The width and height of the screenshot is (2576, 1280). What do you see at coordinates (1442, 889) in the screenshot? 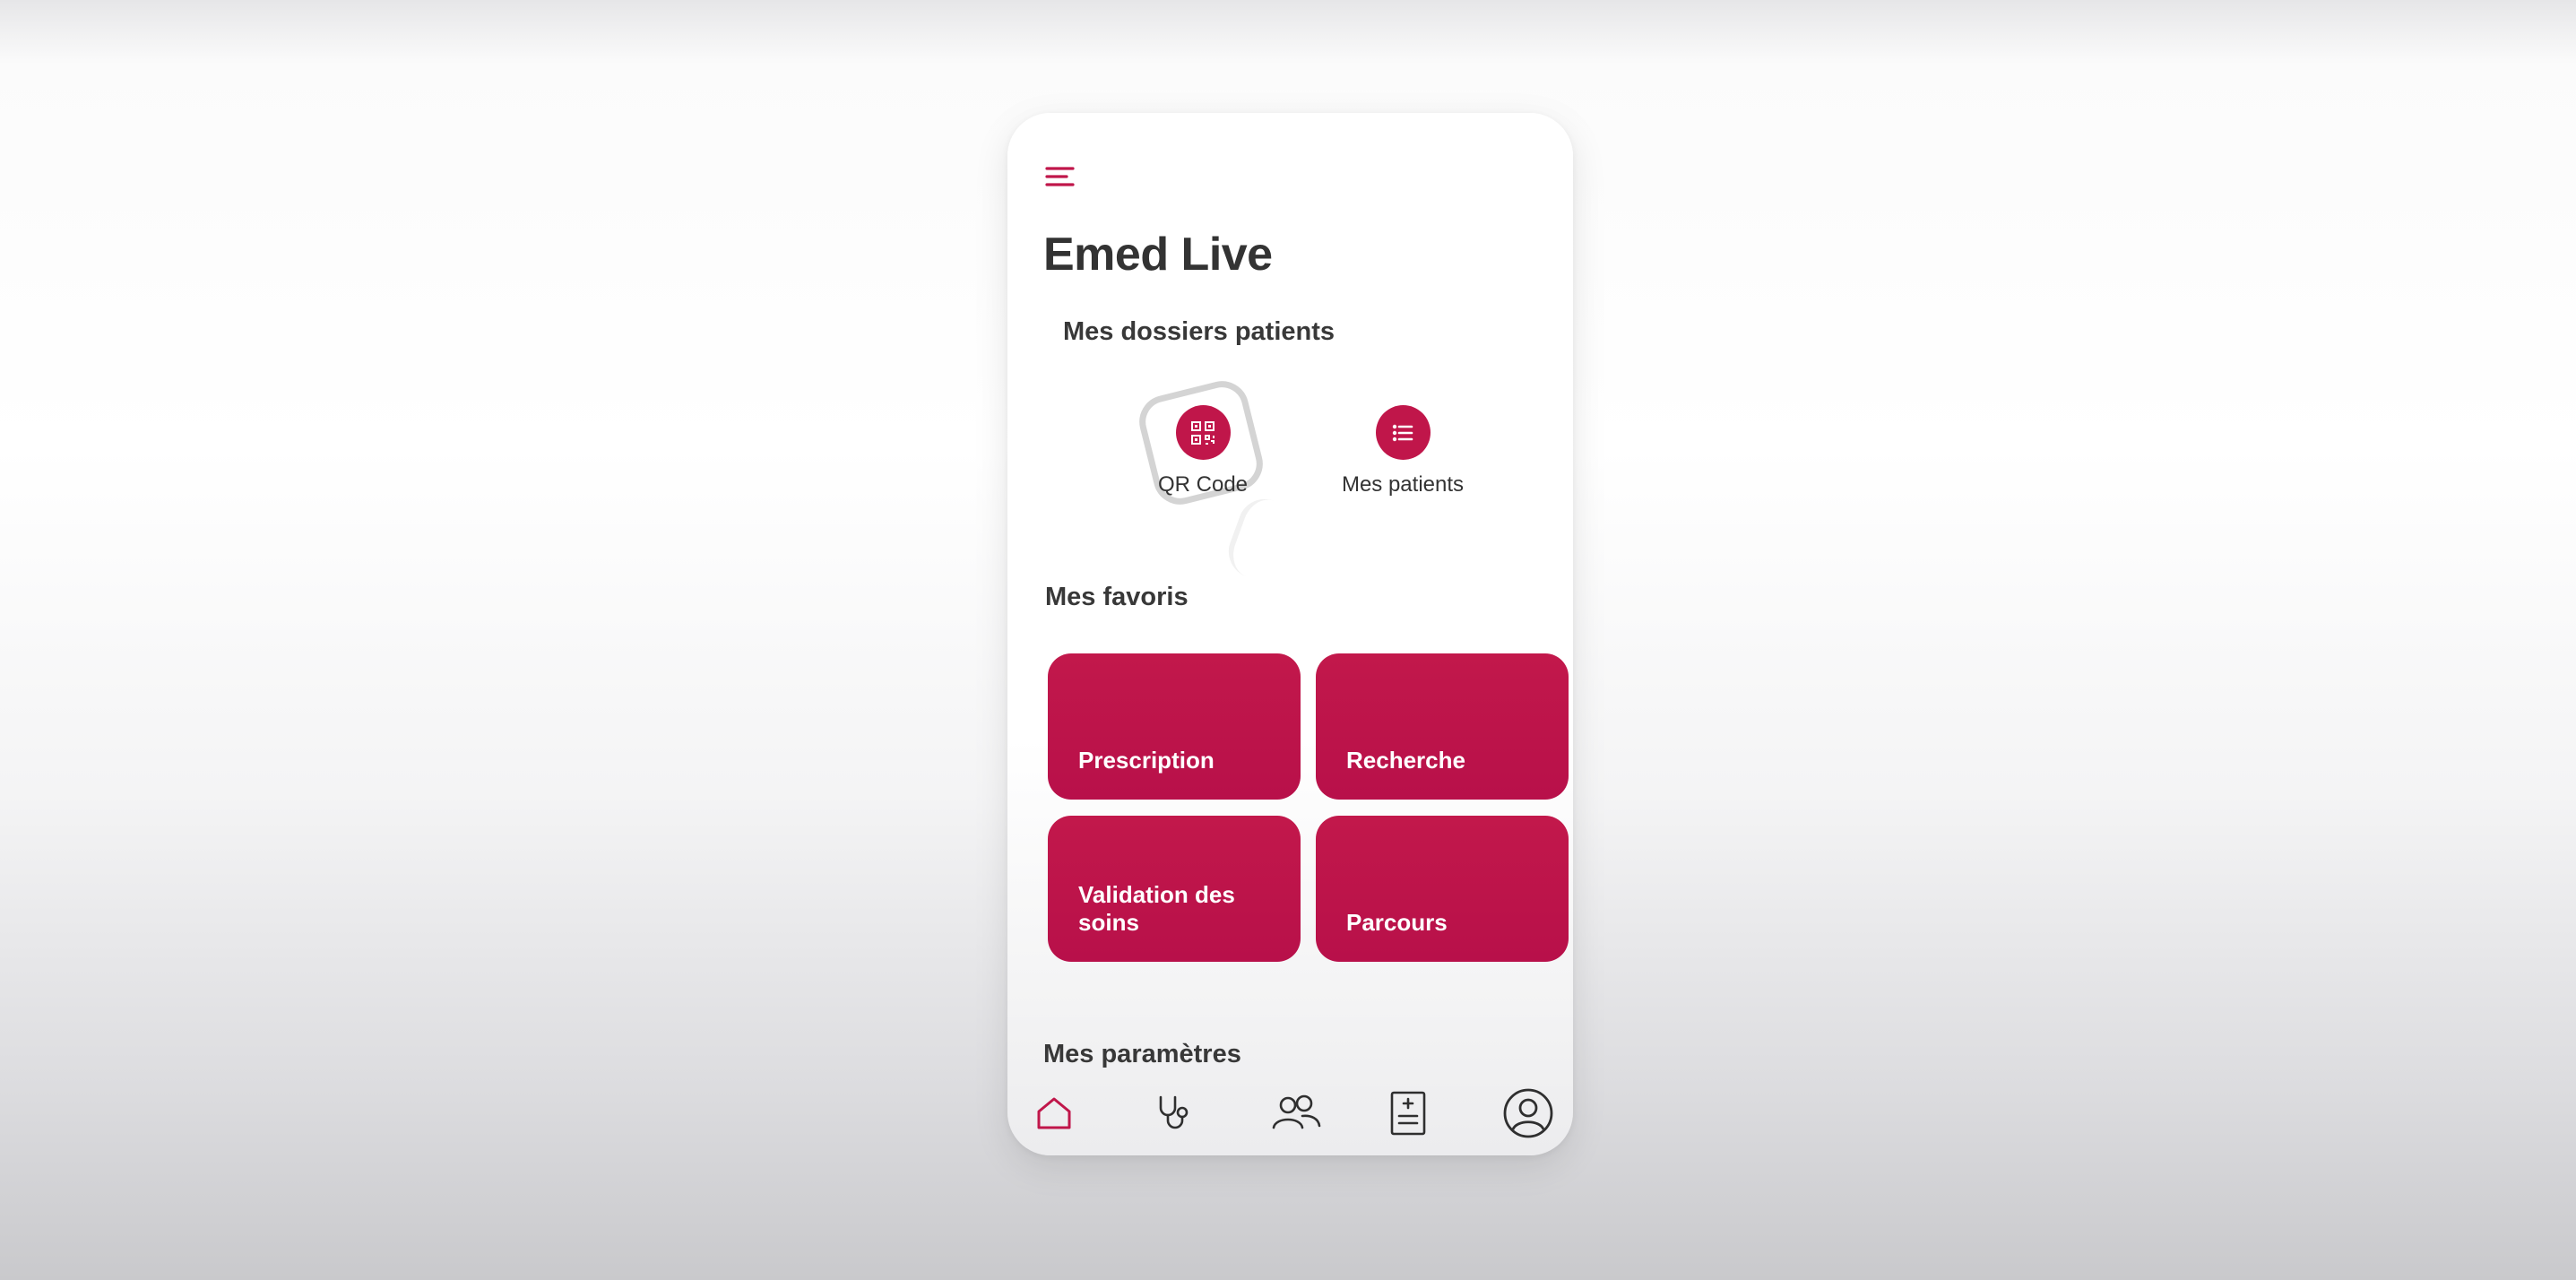
I see `favorite-card-parcours: Parcours` at bounding box center [1442, 889].